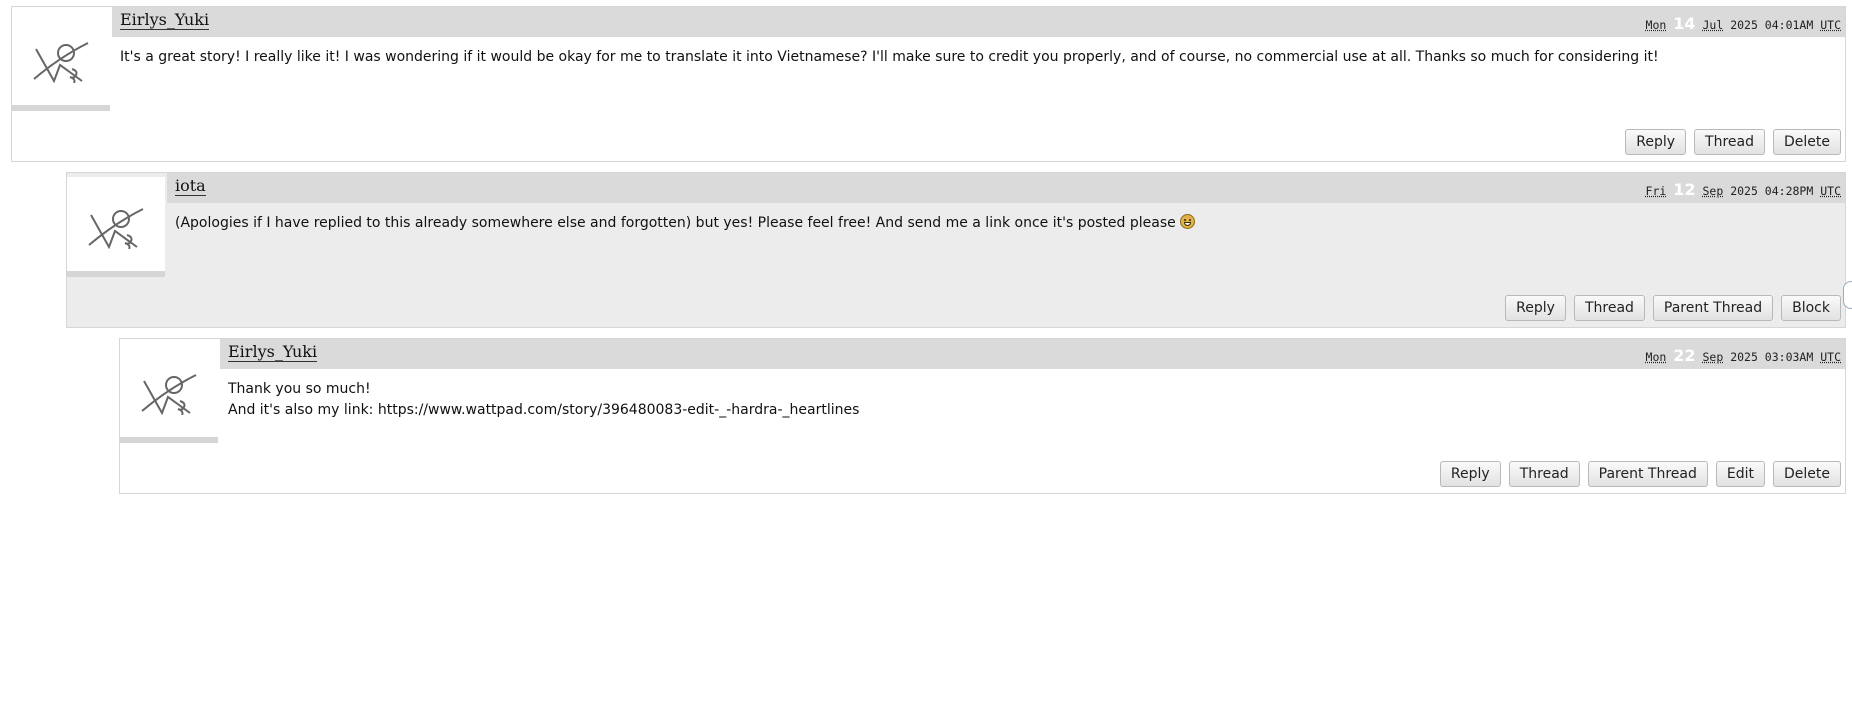 The height and width of the screenshot is (706, 1852). I want to click on comment-timestamp: Mon 22 Sep 2025 03:03AM UTC, so click(1743, 355).